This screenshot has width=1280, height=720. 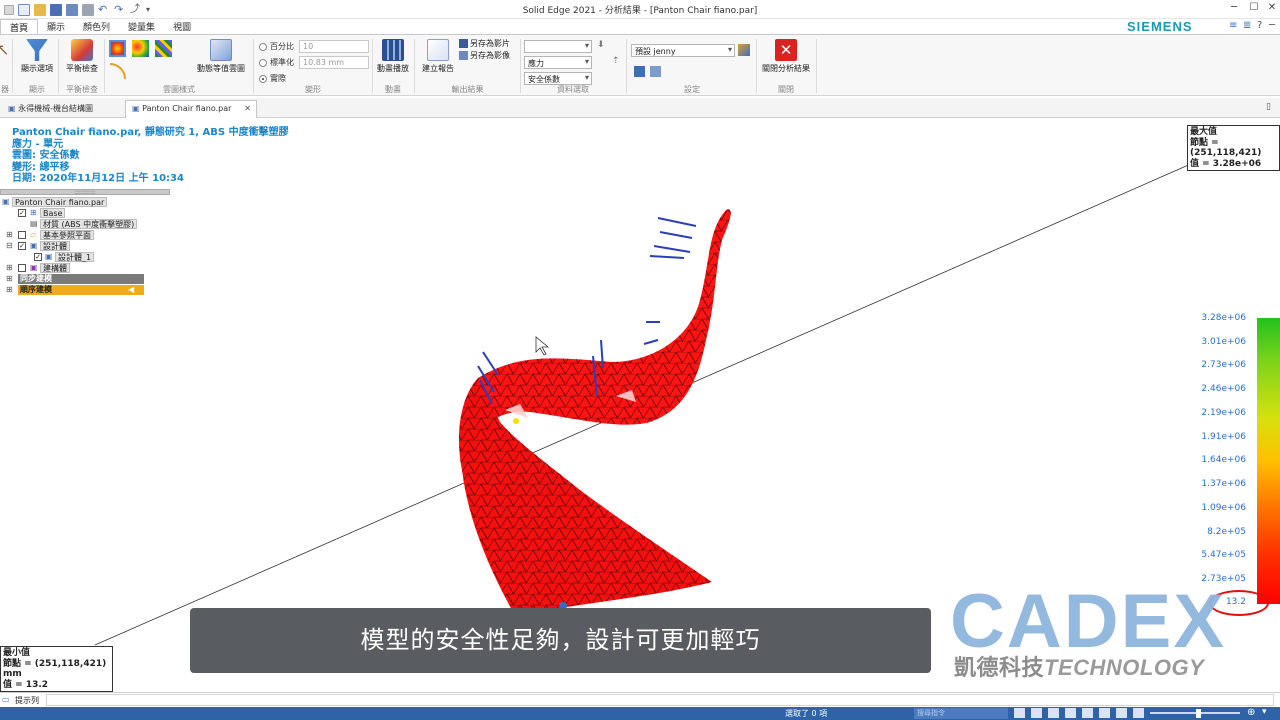 What do you see at coordinates (5, 89) in the screenshot?
I see `group-label-left: 器` at bounding box center [5, 89].